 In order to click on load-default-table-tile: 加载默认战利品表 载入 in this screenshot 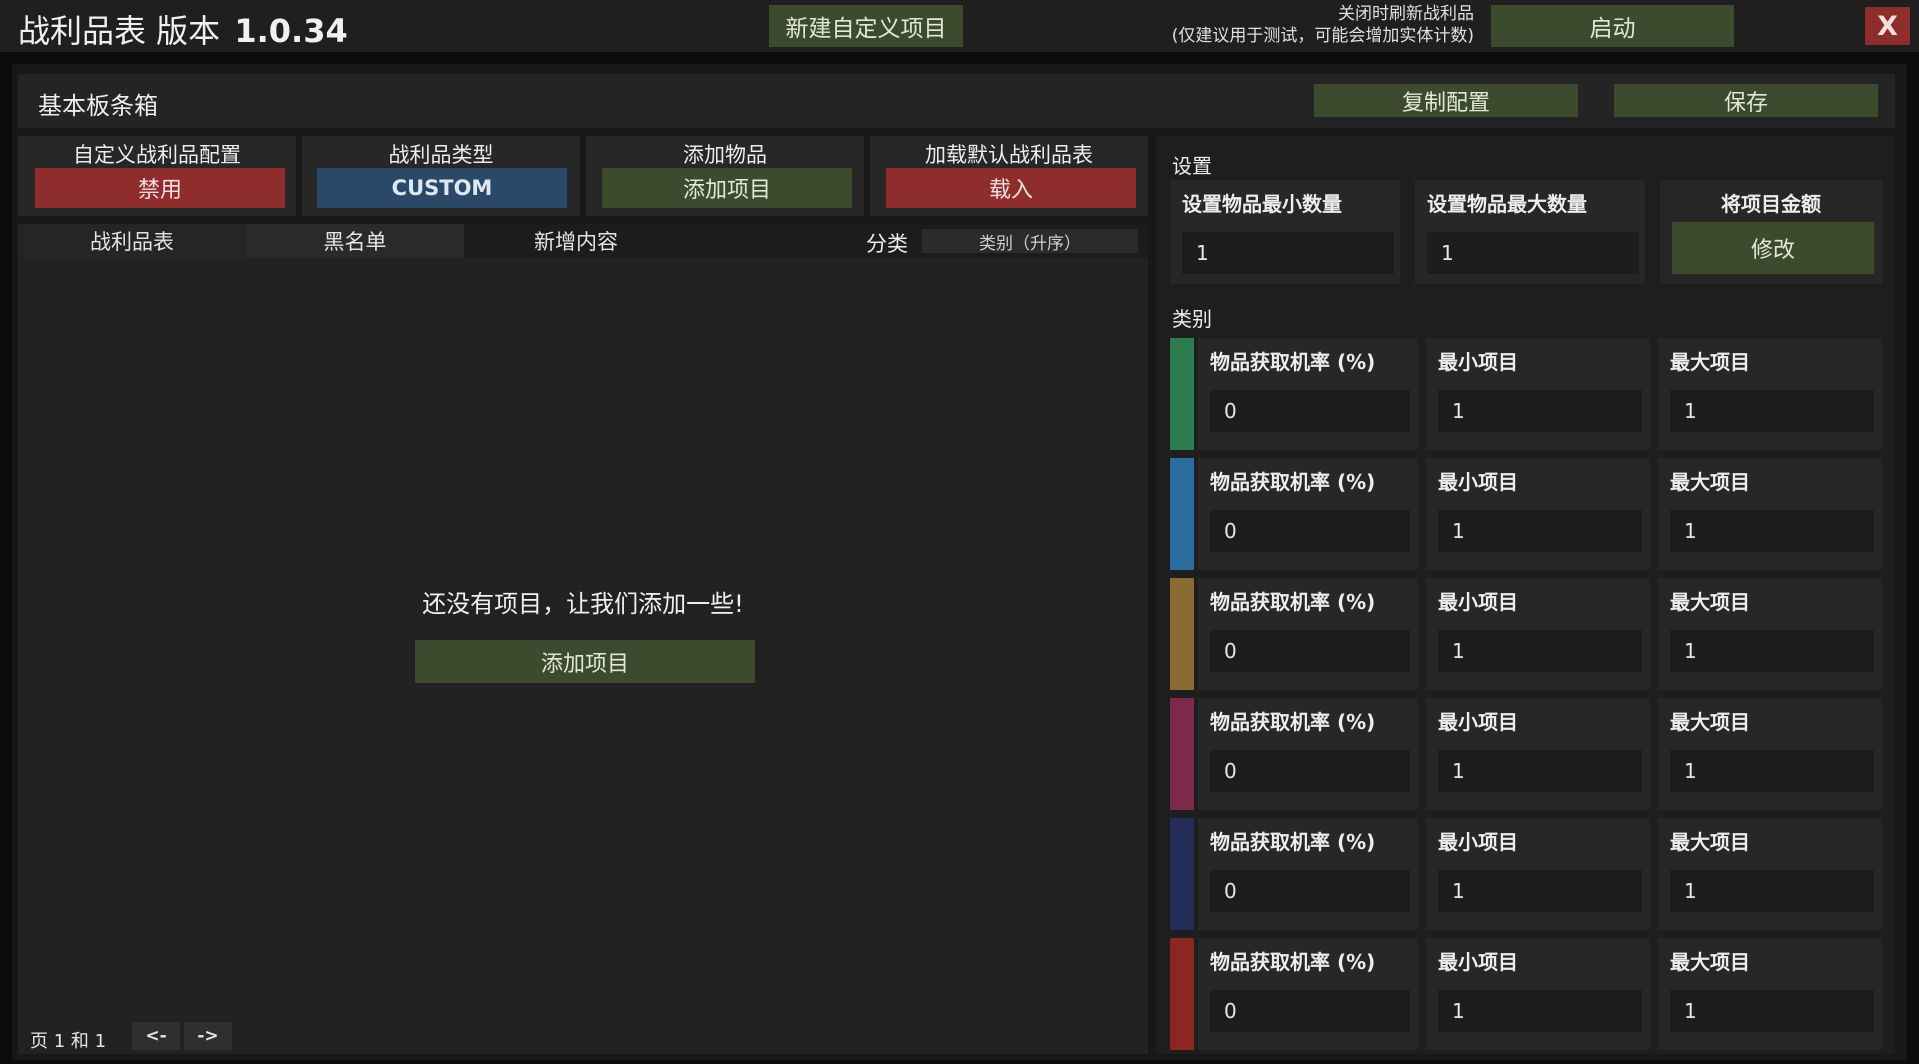, I will do `click(1009, 176)`.